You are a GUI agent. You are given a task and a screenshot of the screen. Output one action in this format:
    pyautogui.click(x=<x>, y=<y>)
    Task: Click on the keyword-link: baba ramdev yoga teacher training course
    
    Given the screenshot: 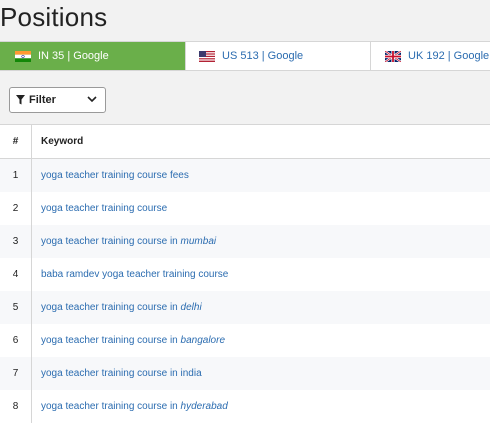 What is the action you would take?
    pyautogui.click(x=130, y=274)
    